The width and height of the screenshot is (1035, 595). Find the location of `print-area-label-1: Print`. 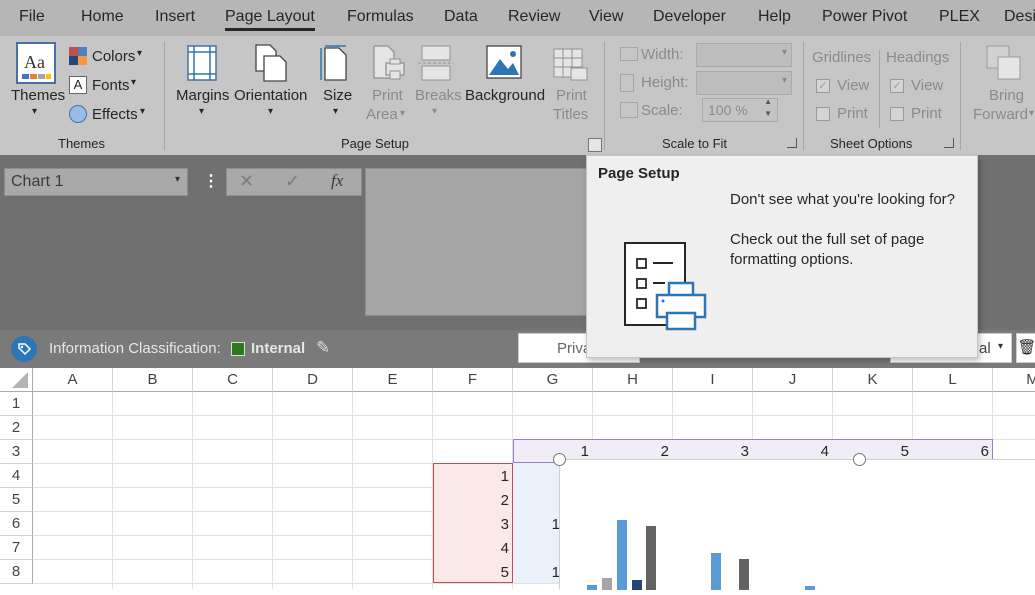

print-area-label-1: Print is located at coordinates (387, 95).